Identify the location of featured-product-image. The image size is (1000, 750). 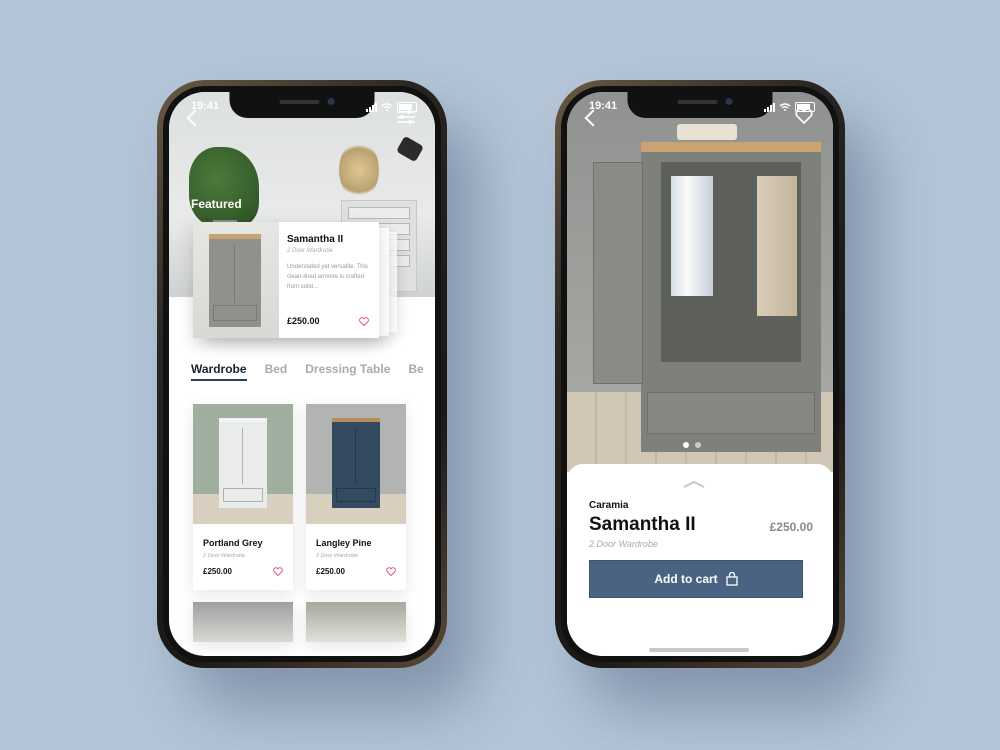
(236, 280).